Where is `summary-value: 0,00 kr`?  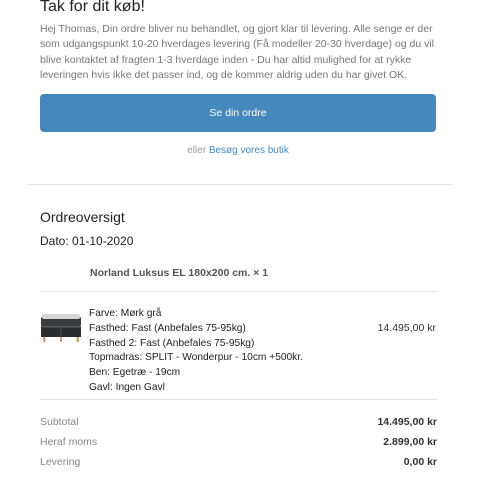 summary-value: 0,00 kr is located at coordinates (420, 462).